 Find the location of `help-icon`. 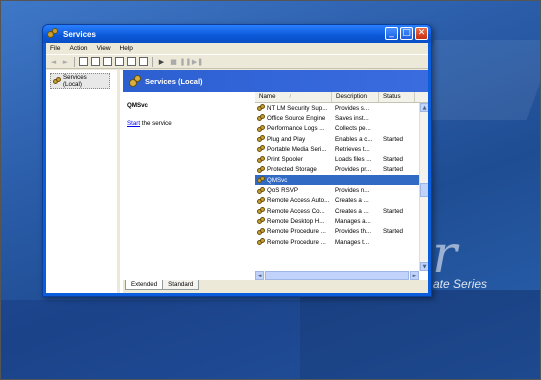

help-icon is located at coordinates (131, 61).